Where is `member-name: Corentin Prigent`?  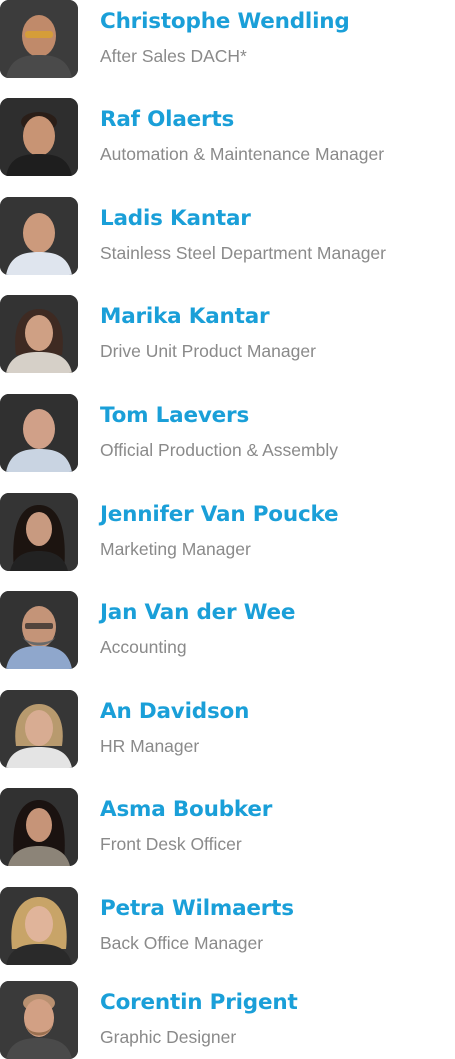
member-name: Corentin Prigent is located at coordinates (199, 1002).